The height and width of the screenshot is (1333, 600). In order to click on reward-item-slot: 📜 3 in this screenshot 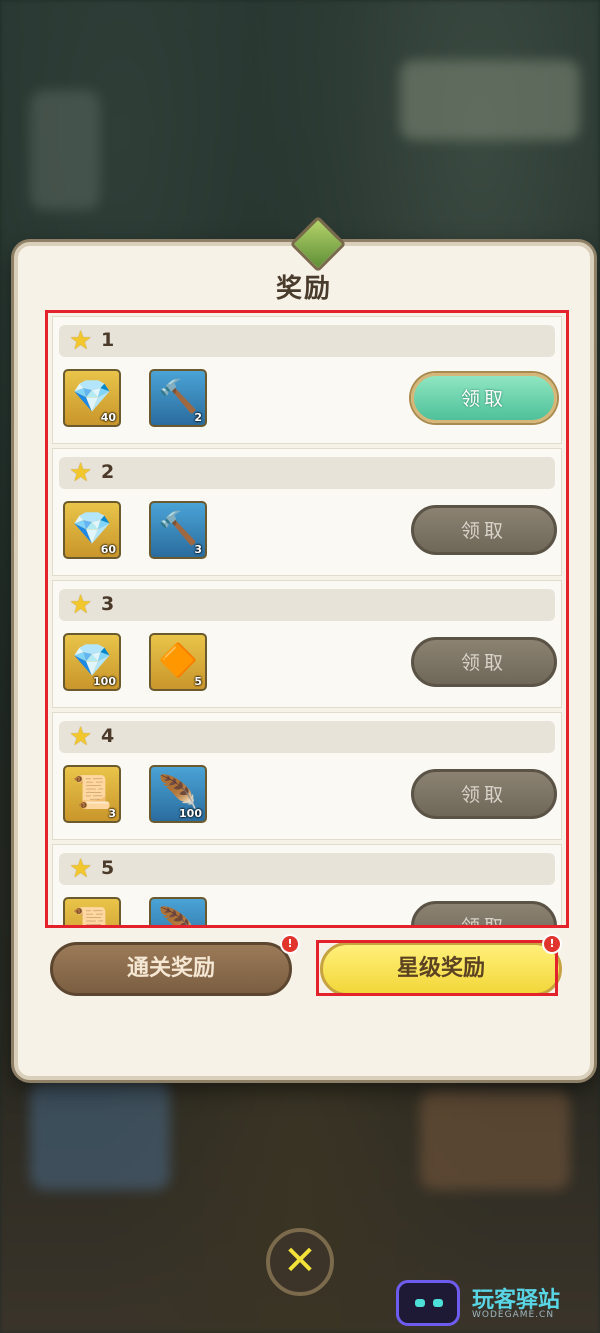, I will do `click(92, 794)`.